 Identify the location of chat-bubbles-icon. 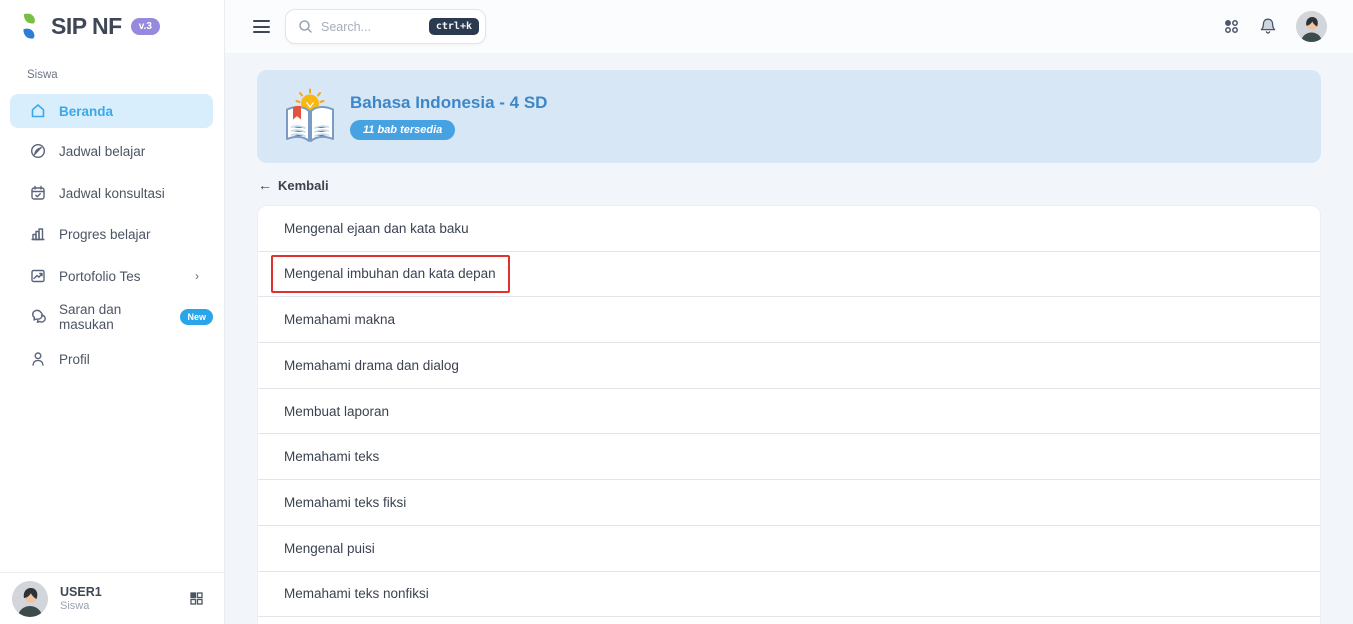
(39, 316).